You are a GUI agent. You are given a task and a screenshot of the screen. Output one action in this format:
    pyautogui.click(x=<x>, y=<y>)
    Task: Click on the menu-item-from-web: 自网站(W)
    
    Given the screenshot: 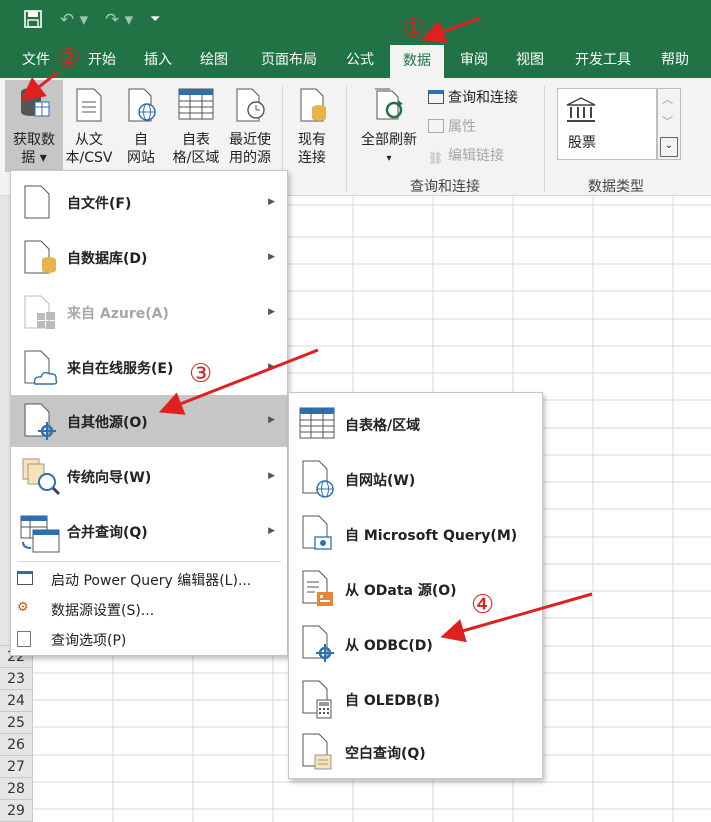 What is the action you would take?
    pyautogui.click(x=415, y=479)
    